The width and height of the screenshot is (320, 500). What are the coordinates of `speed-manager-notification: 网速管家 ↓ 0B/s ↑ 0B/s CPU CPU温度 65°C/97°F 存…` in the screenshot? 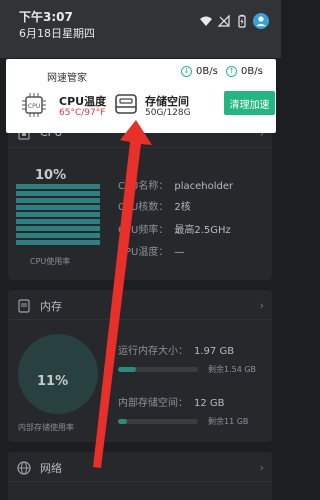 It's located at (141, 96).